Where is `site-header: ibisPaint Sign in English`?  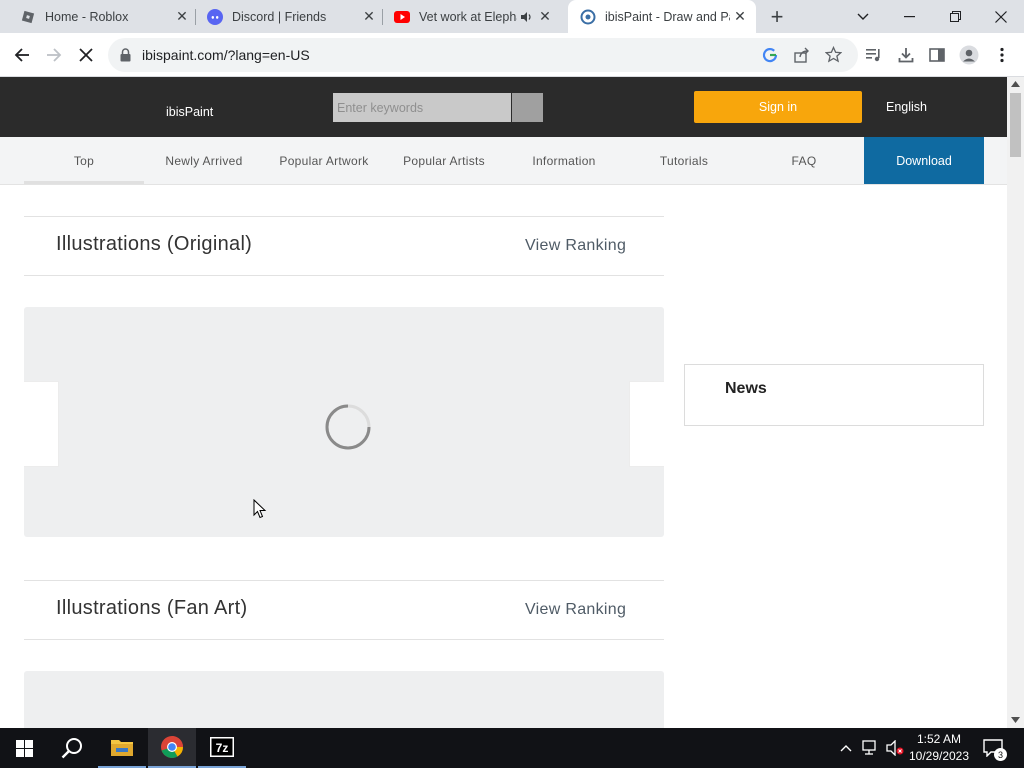 site-header: ibisPaint Sign in English is located at coordinates (503, 107).